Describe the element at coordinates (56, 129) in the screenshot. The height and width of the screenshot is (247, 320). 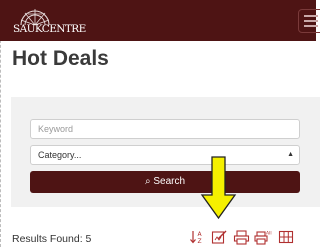
I see `keyword-placeholder: Keyword` at that location.